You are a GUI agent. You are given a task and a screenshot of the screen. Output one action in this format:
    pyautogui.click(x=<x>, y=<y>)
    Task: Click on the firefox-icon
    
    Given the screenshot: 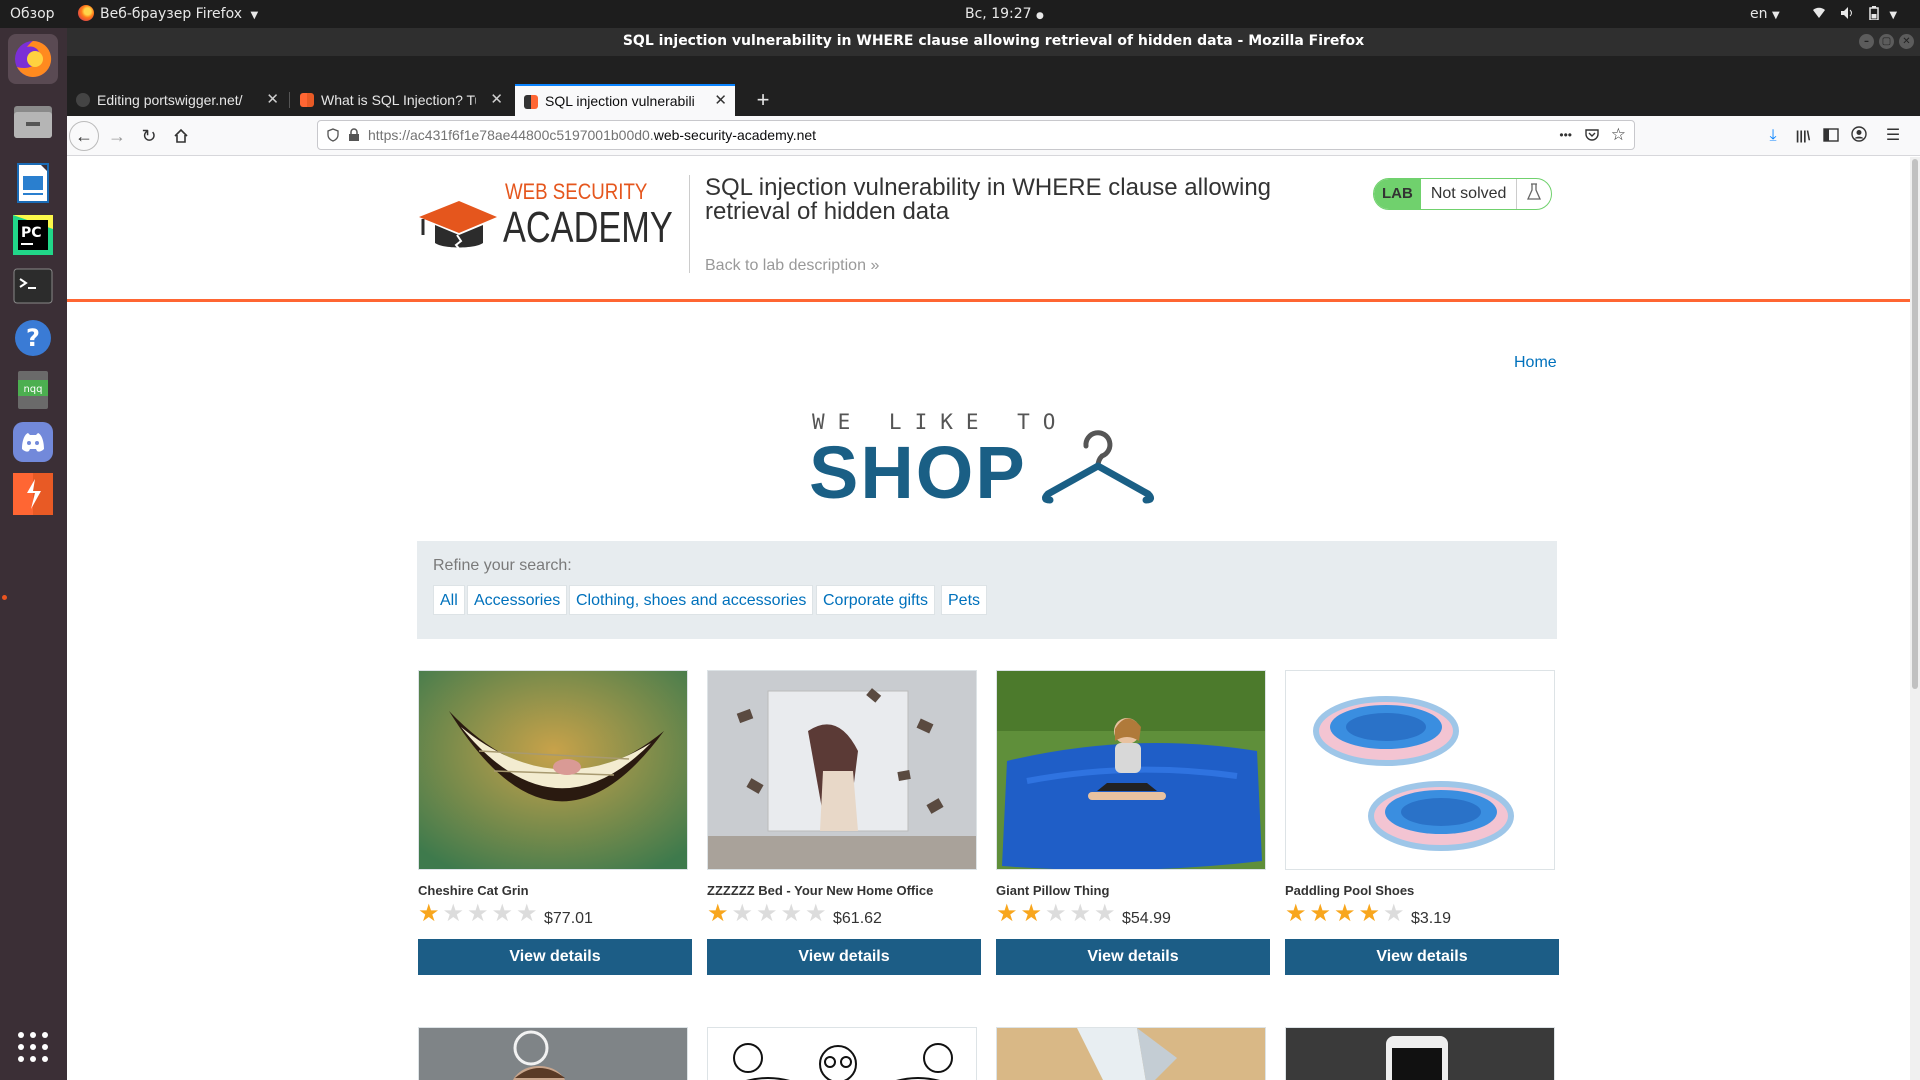 What is the action you would take?
    pyautogui.click(x=33, y=58)
    